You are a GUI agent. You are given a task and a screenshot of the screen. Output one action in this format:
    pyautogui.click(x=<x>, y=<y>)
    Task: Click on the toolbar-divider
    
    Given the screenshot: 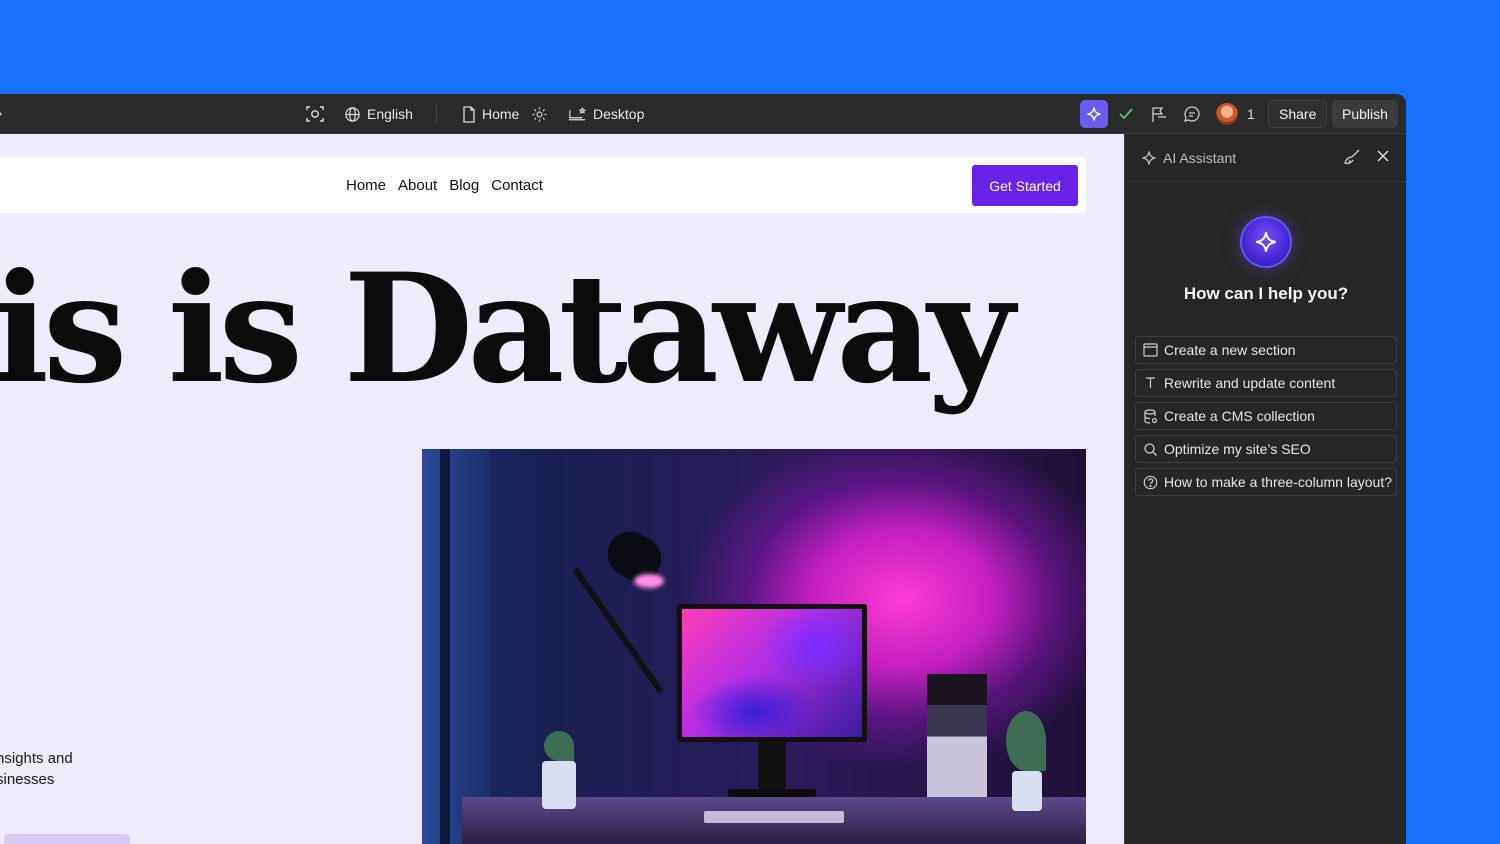 What is the action you would take?
    pyautogui.click(x=436, y=114)
    